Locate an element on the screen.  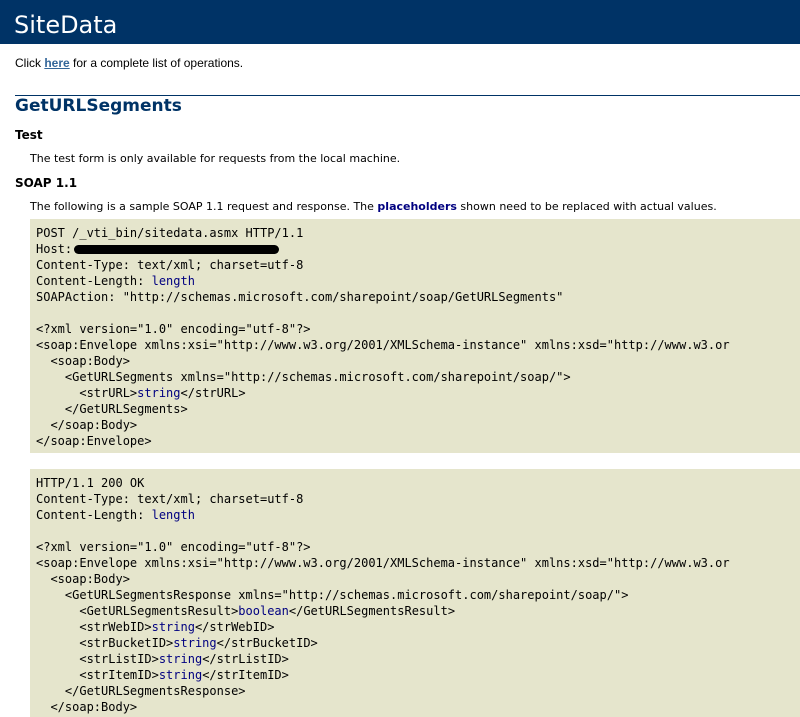
response-content-length-placeholder: length is located at coordinates (173, 515).